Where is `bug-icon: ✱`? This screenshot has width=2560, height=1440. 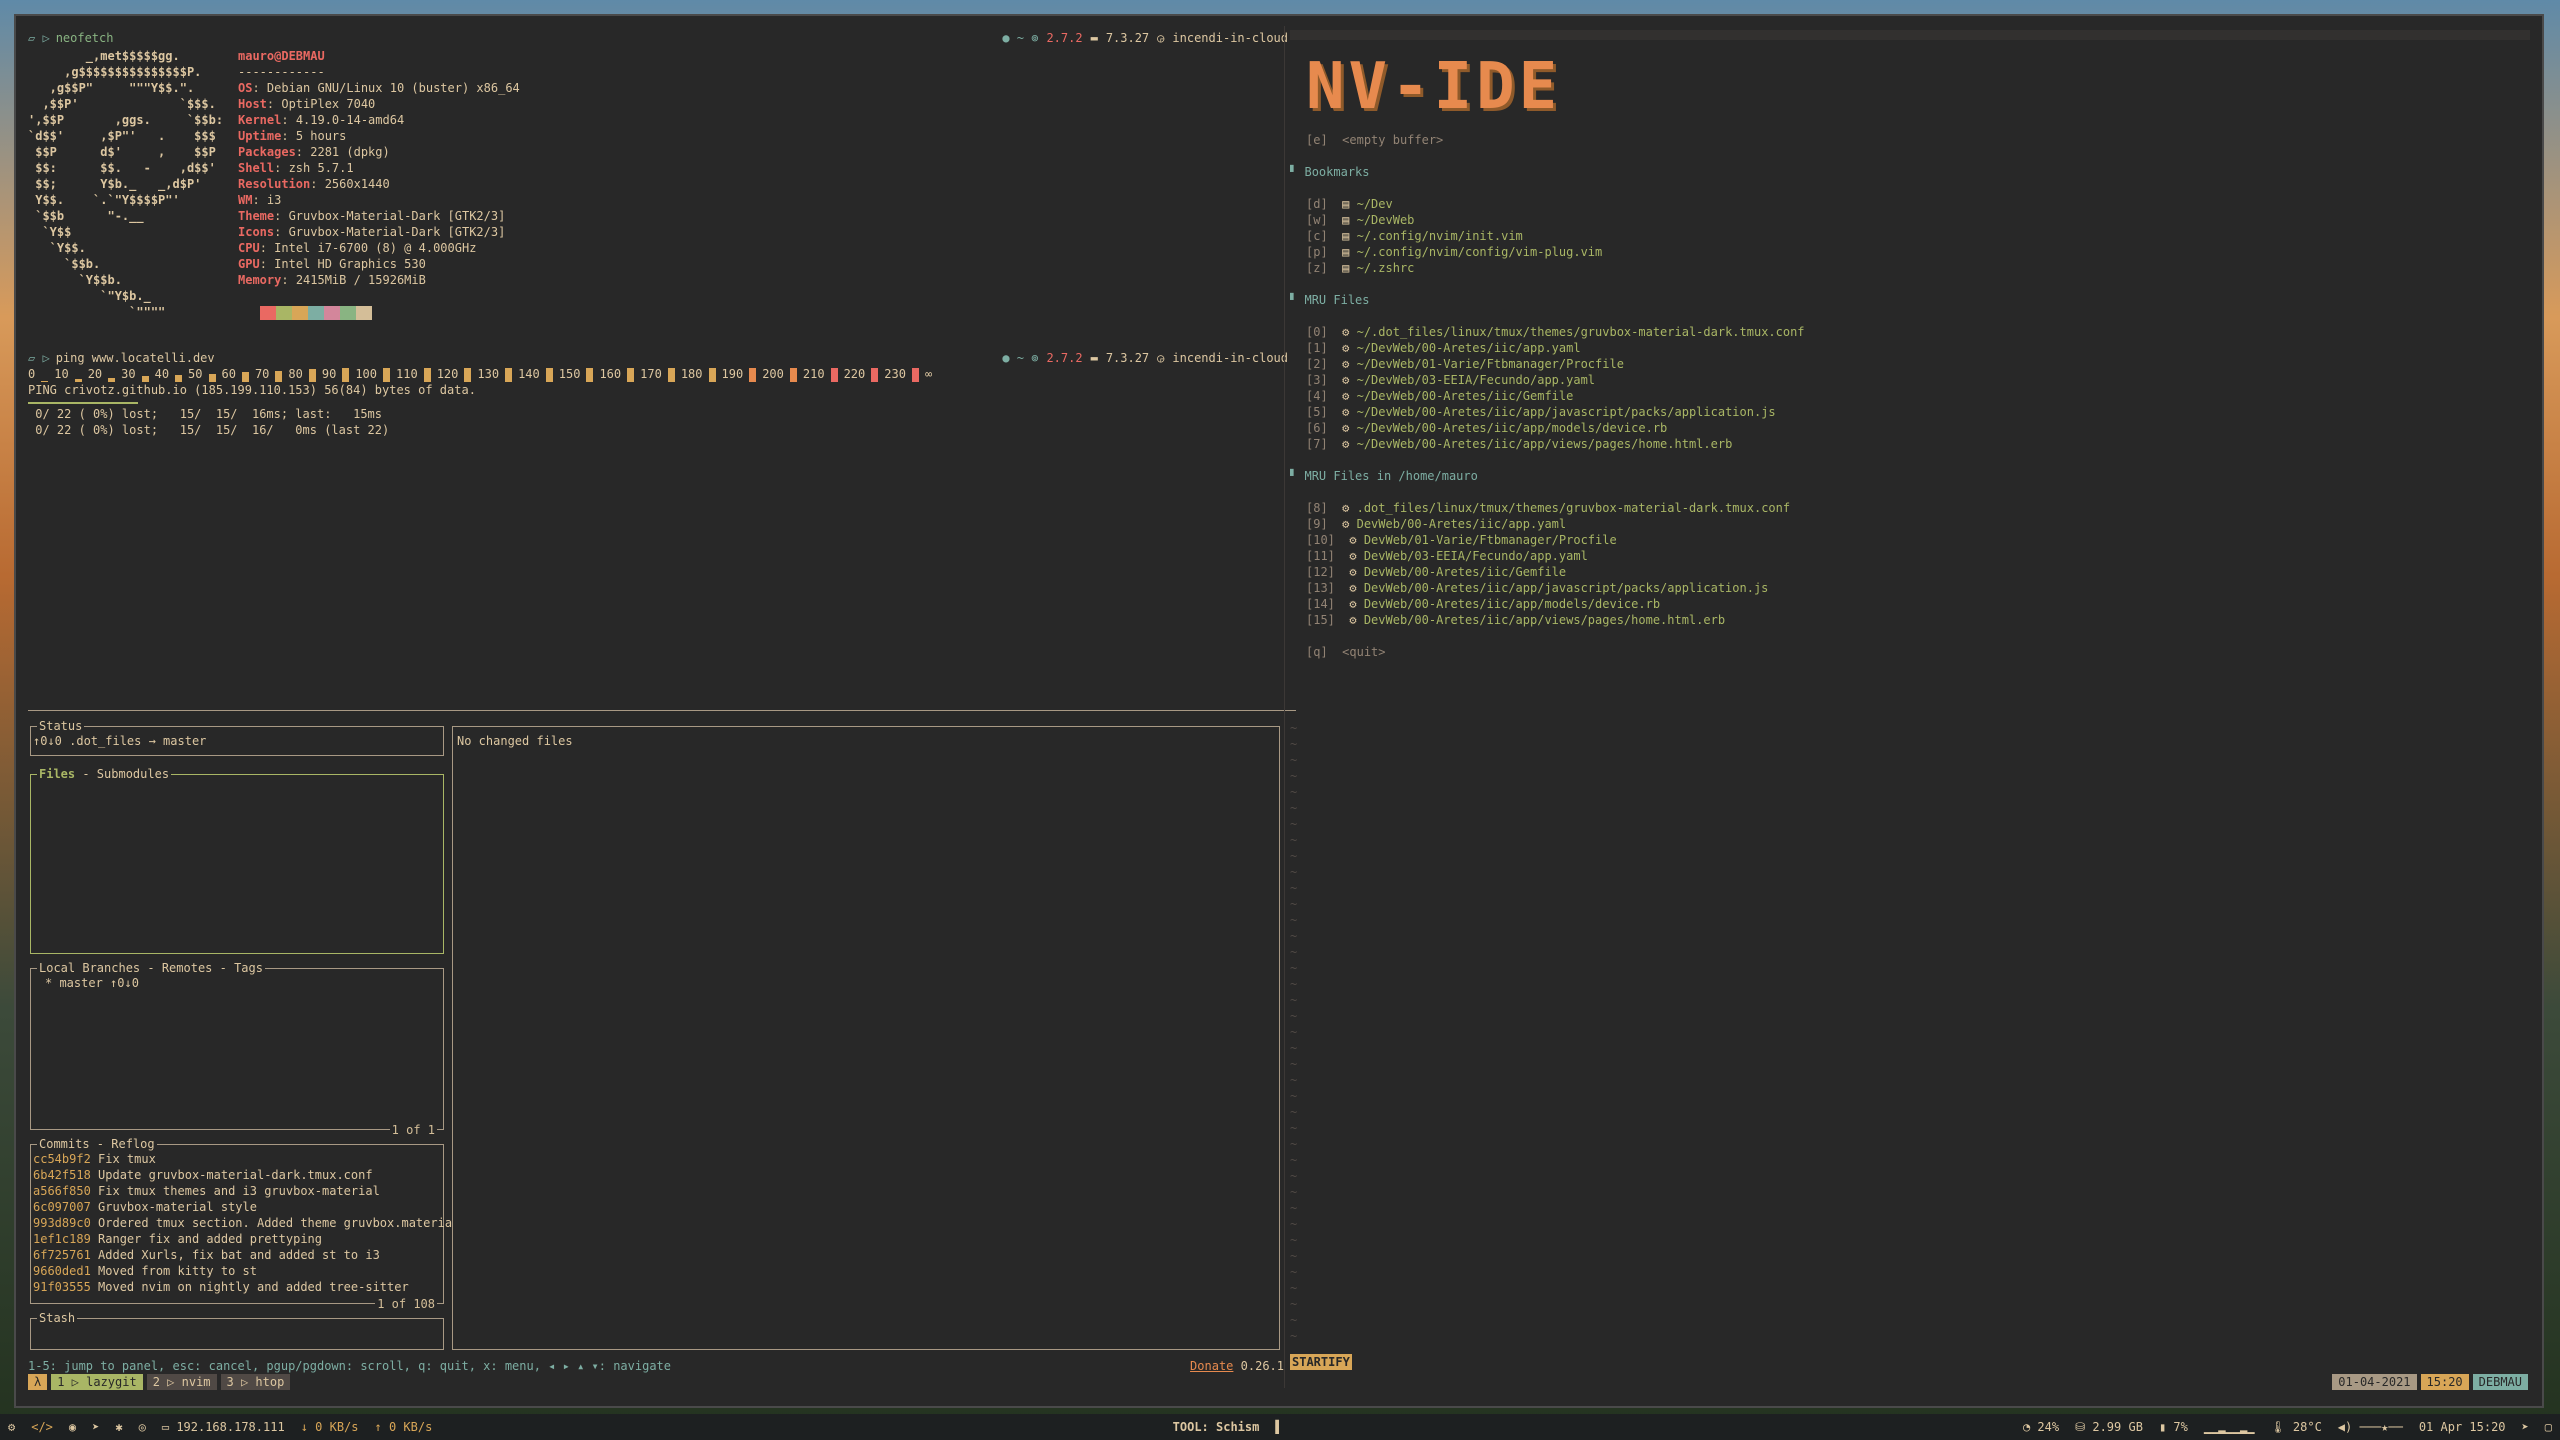
bug-icon: ✱ is located at coordinates (118, 1427).